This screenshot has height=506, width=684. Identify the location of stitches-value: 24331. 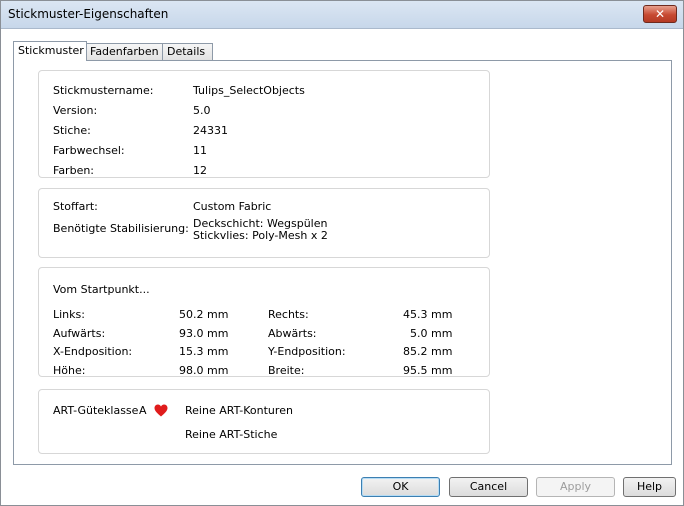
(210, 130).